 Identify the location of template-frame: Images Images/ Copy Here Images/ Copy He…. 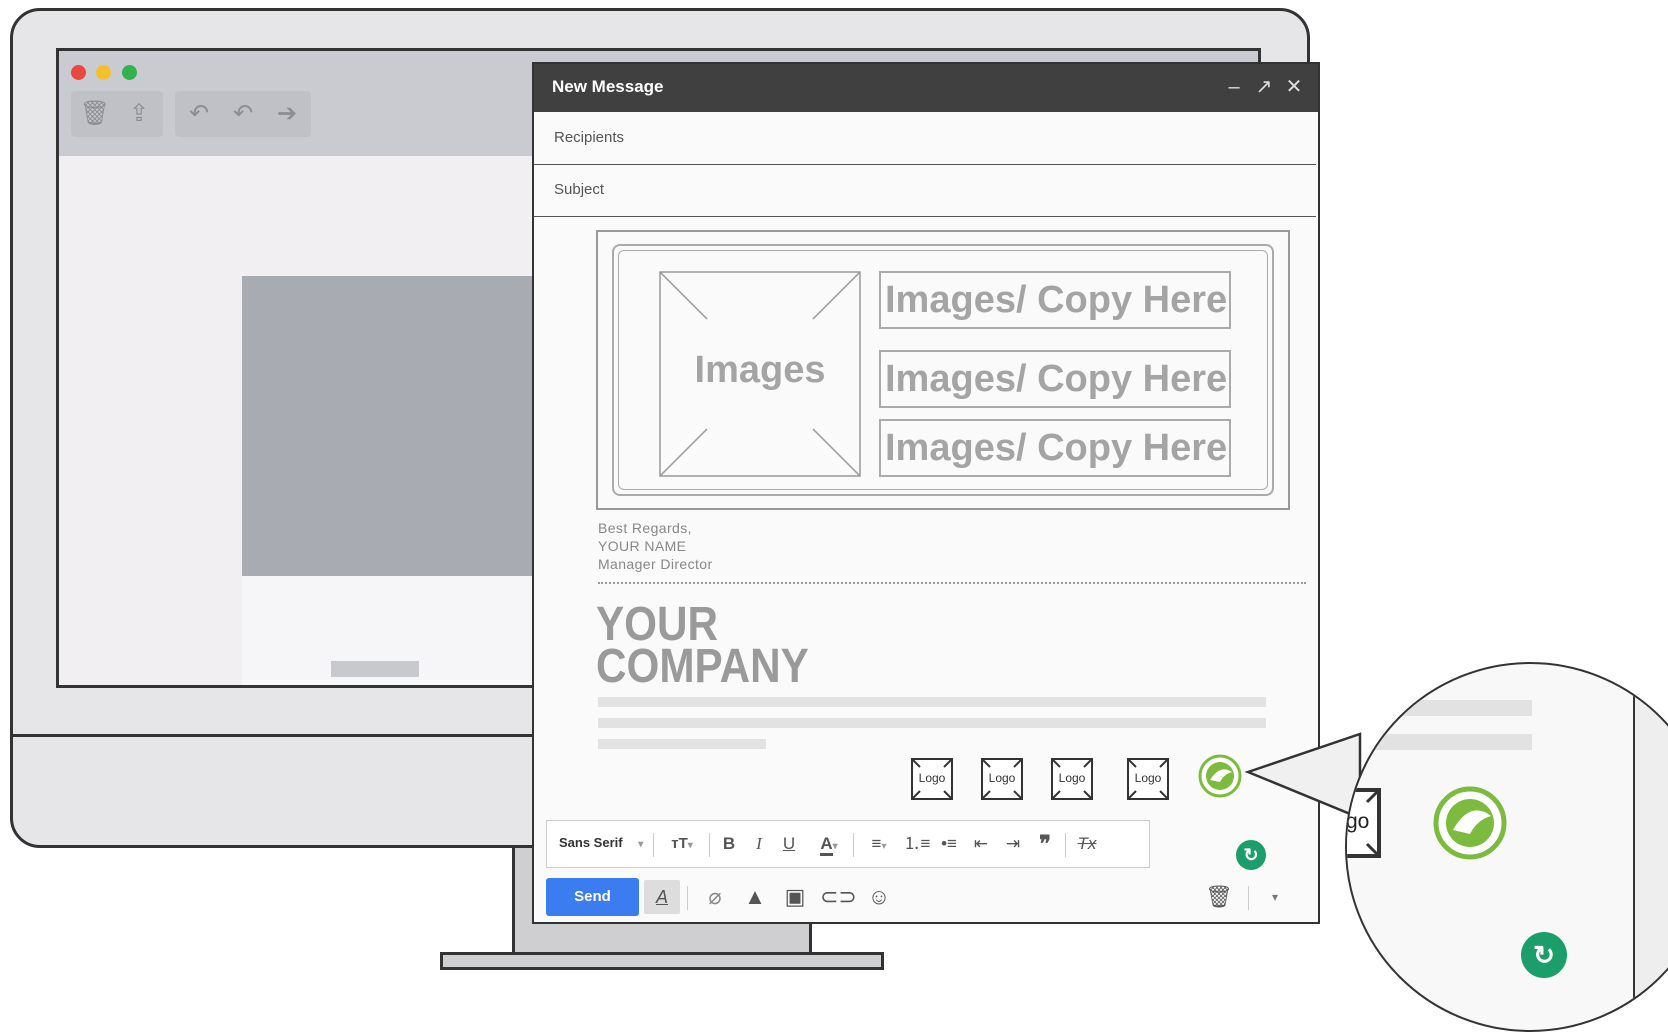
(943, 370).